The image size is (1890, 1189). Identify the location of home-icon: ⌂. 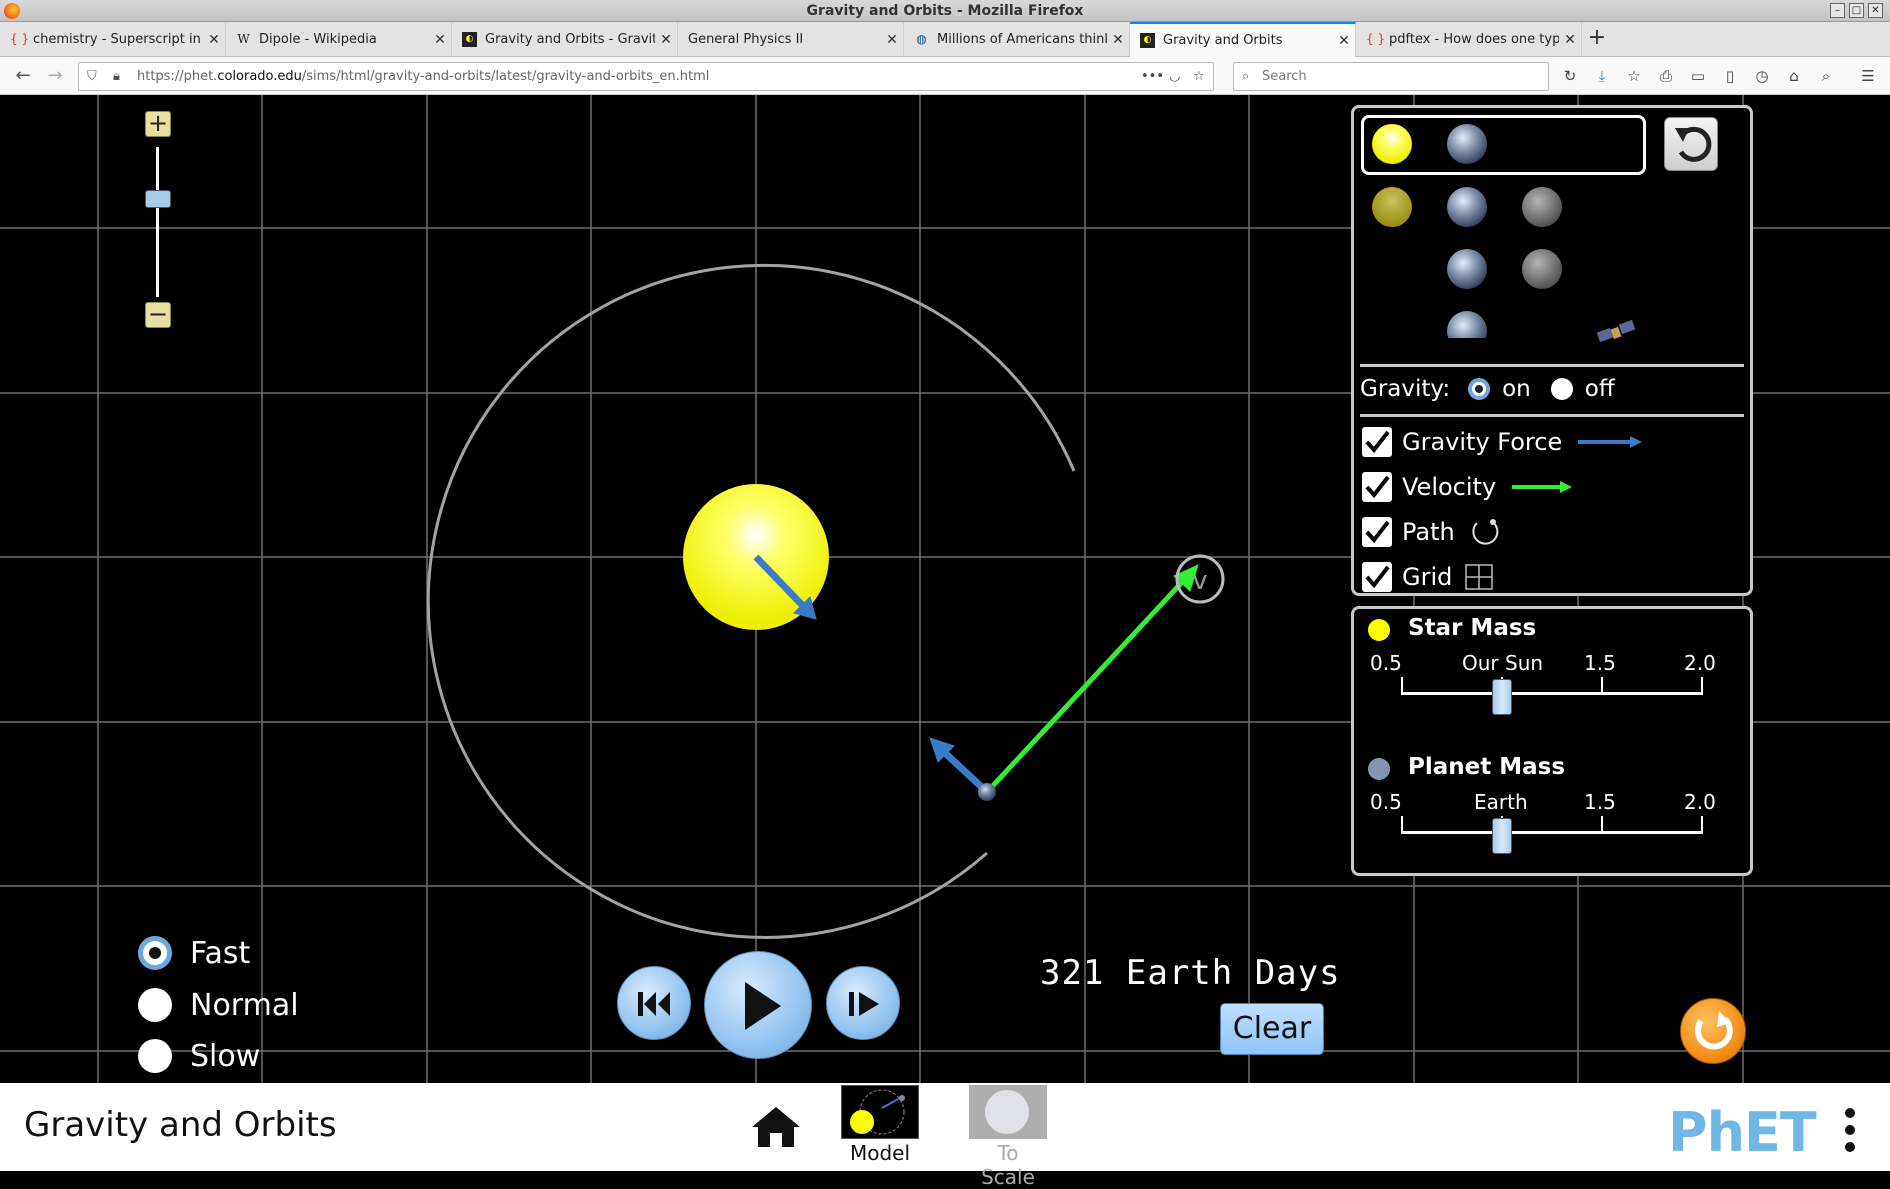
(1794, 76).